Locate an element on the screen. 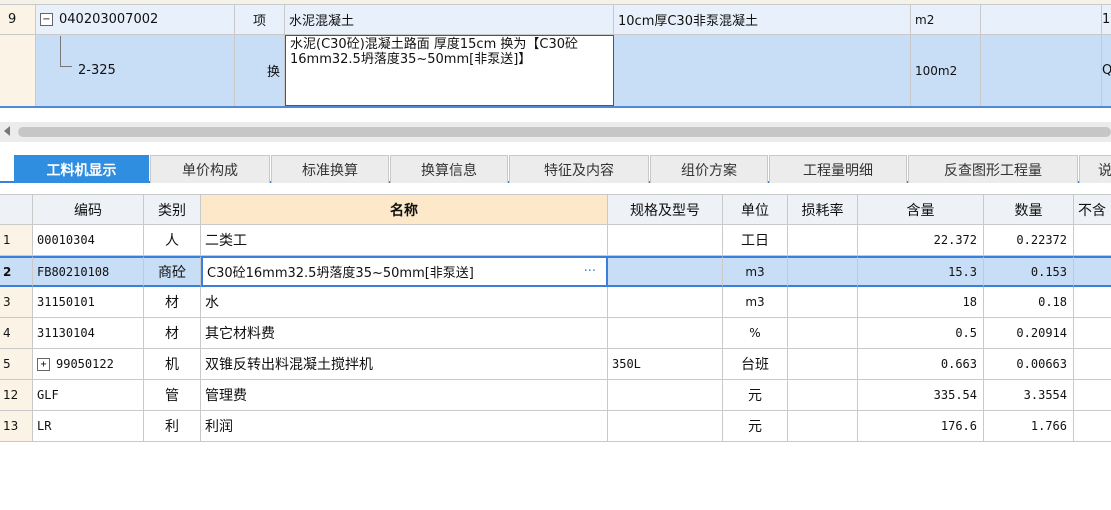 Image resolution: width=1111 pixels, height=510 pixels. tab-reverse-graphic-quantity: 反查图形工程量 is located at coordinates (993, 169).